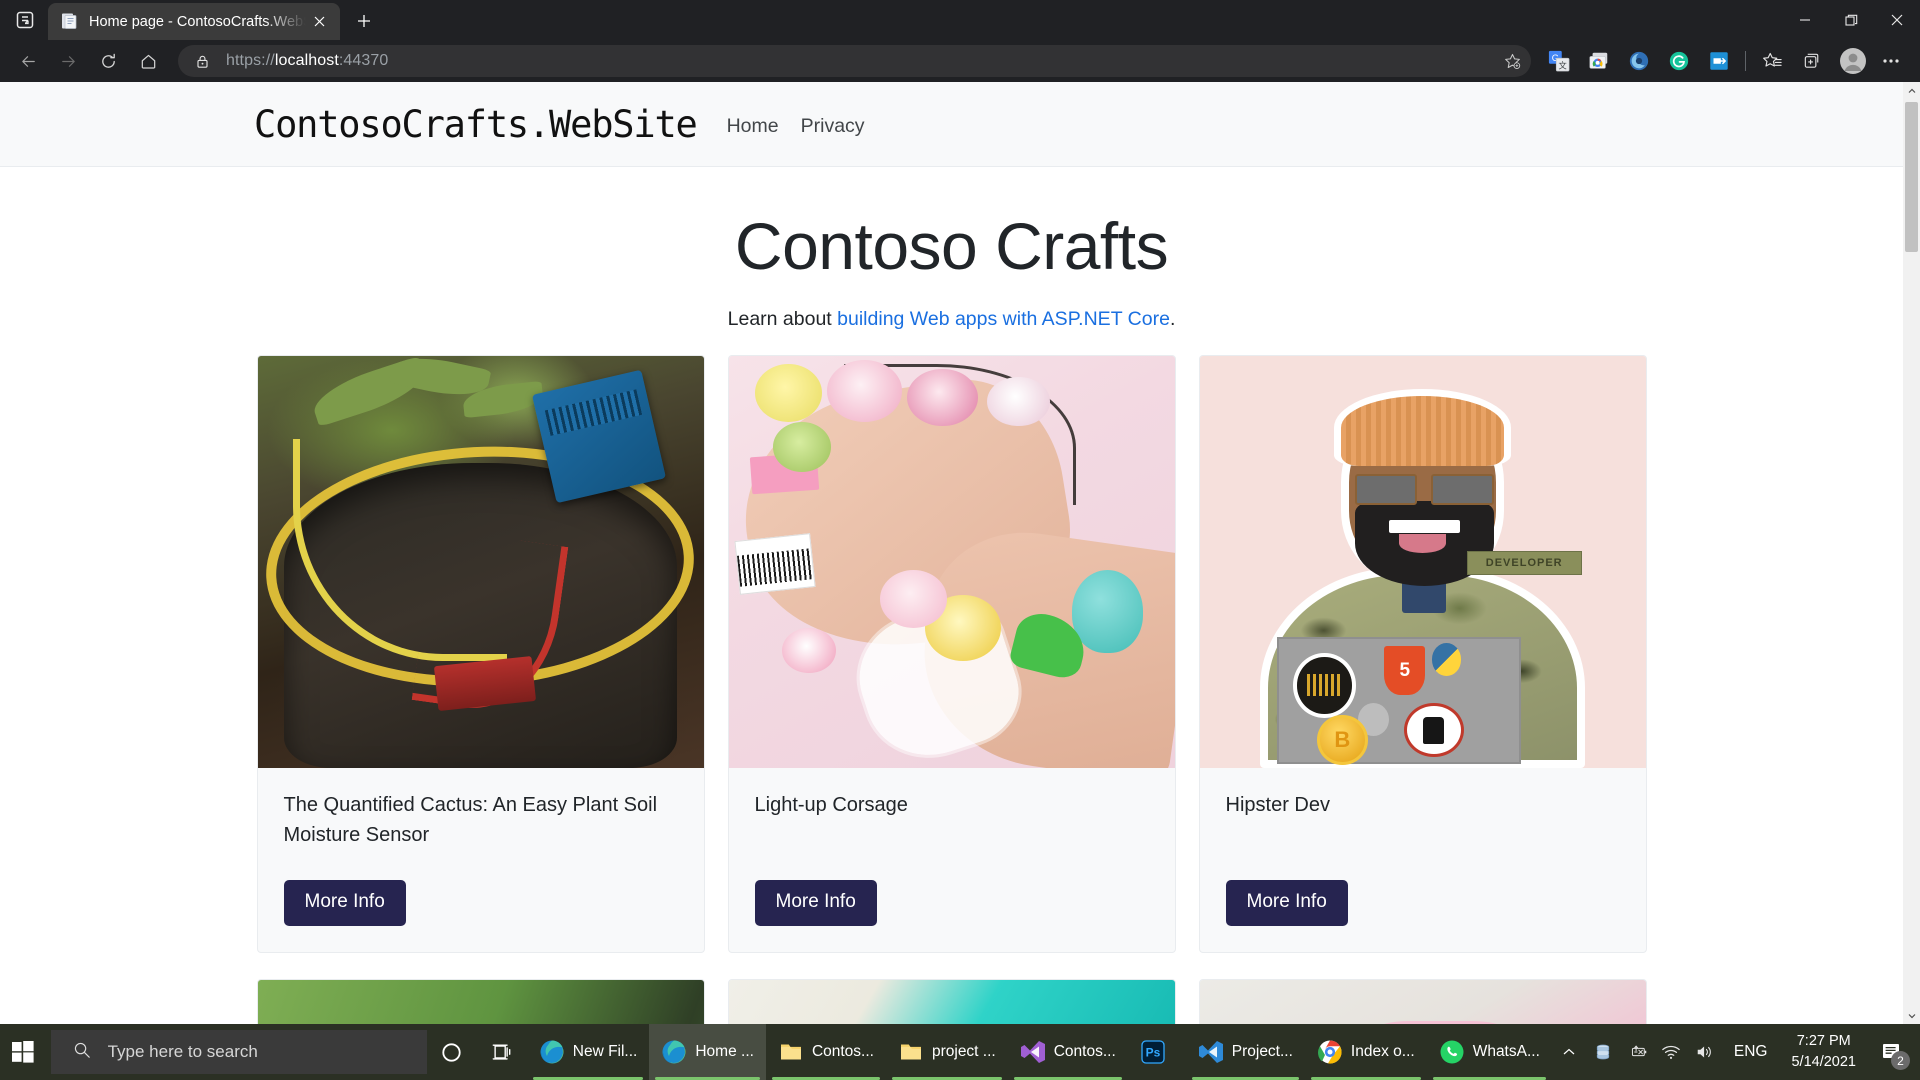 This screenshot has height=1080, width=1920. Describe the element at coordinates (796, 124) in the screenshot. I see `site-nav-links: Home Privacy` at that location.